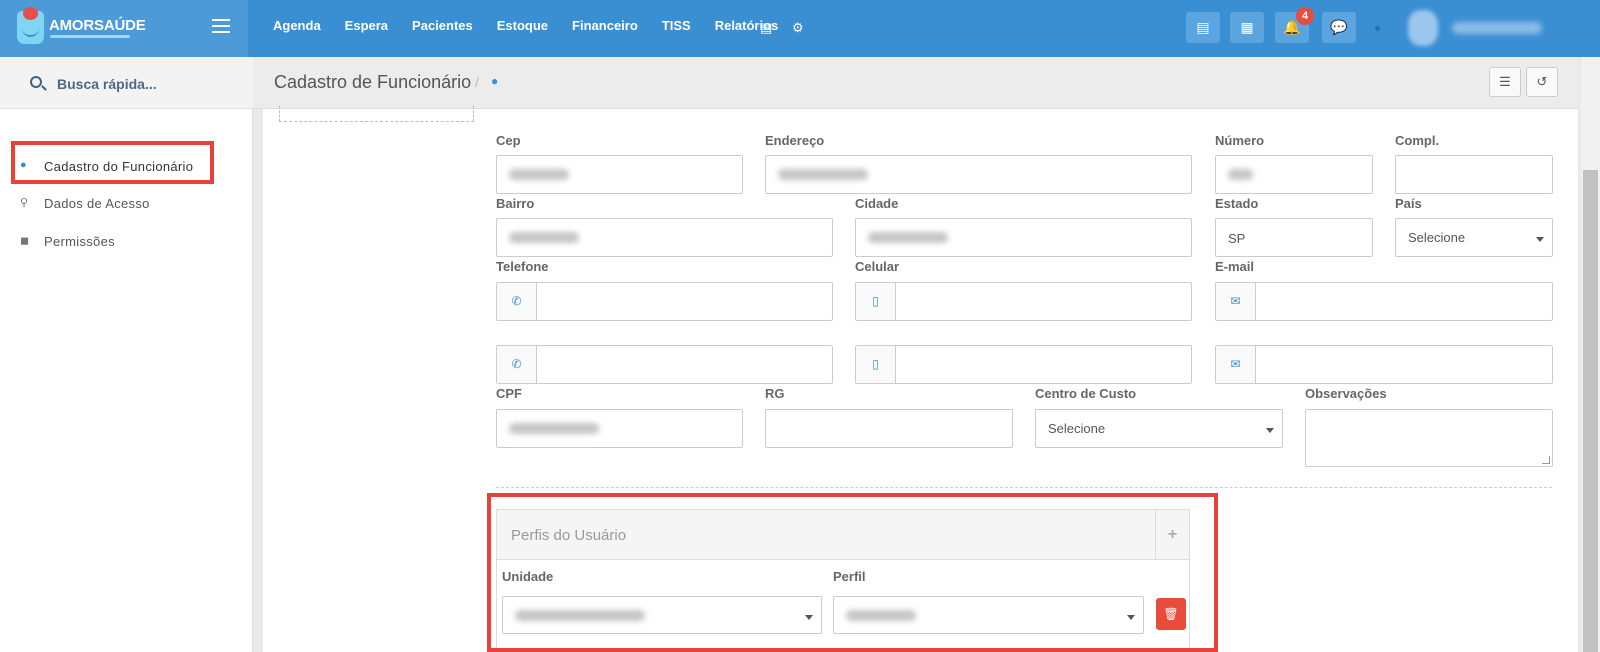  What do you see at coordinates (1294, 174) in the screenshot?
I see `numero-input` at bounding box center [1294, 174].